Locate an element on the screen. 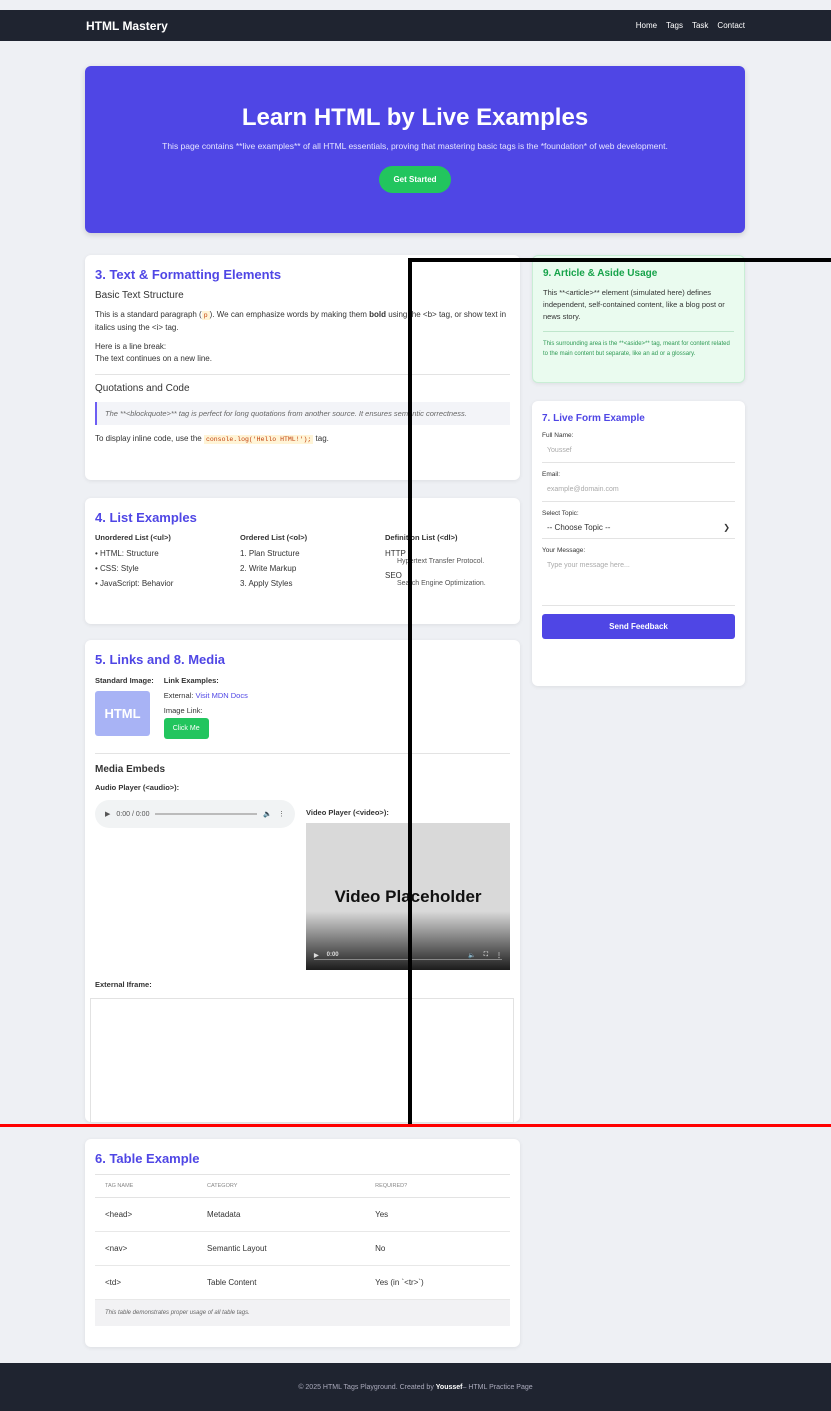 This screenshot has height=1411, width=831. more-options-icon: ⋮ is located at coordinates (281, 814).